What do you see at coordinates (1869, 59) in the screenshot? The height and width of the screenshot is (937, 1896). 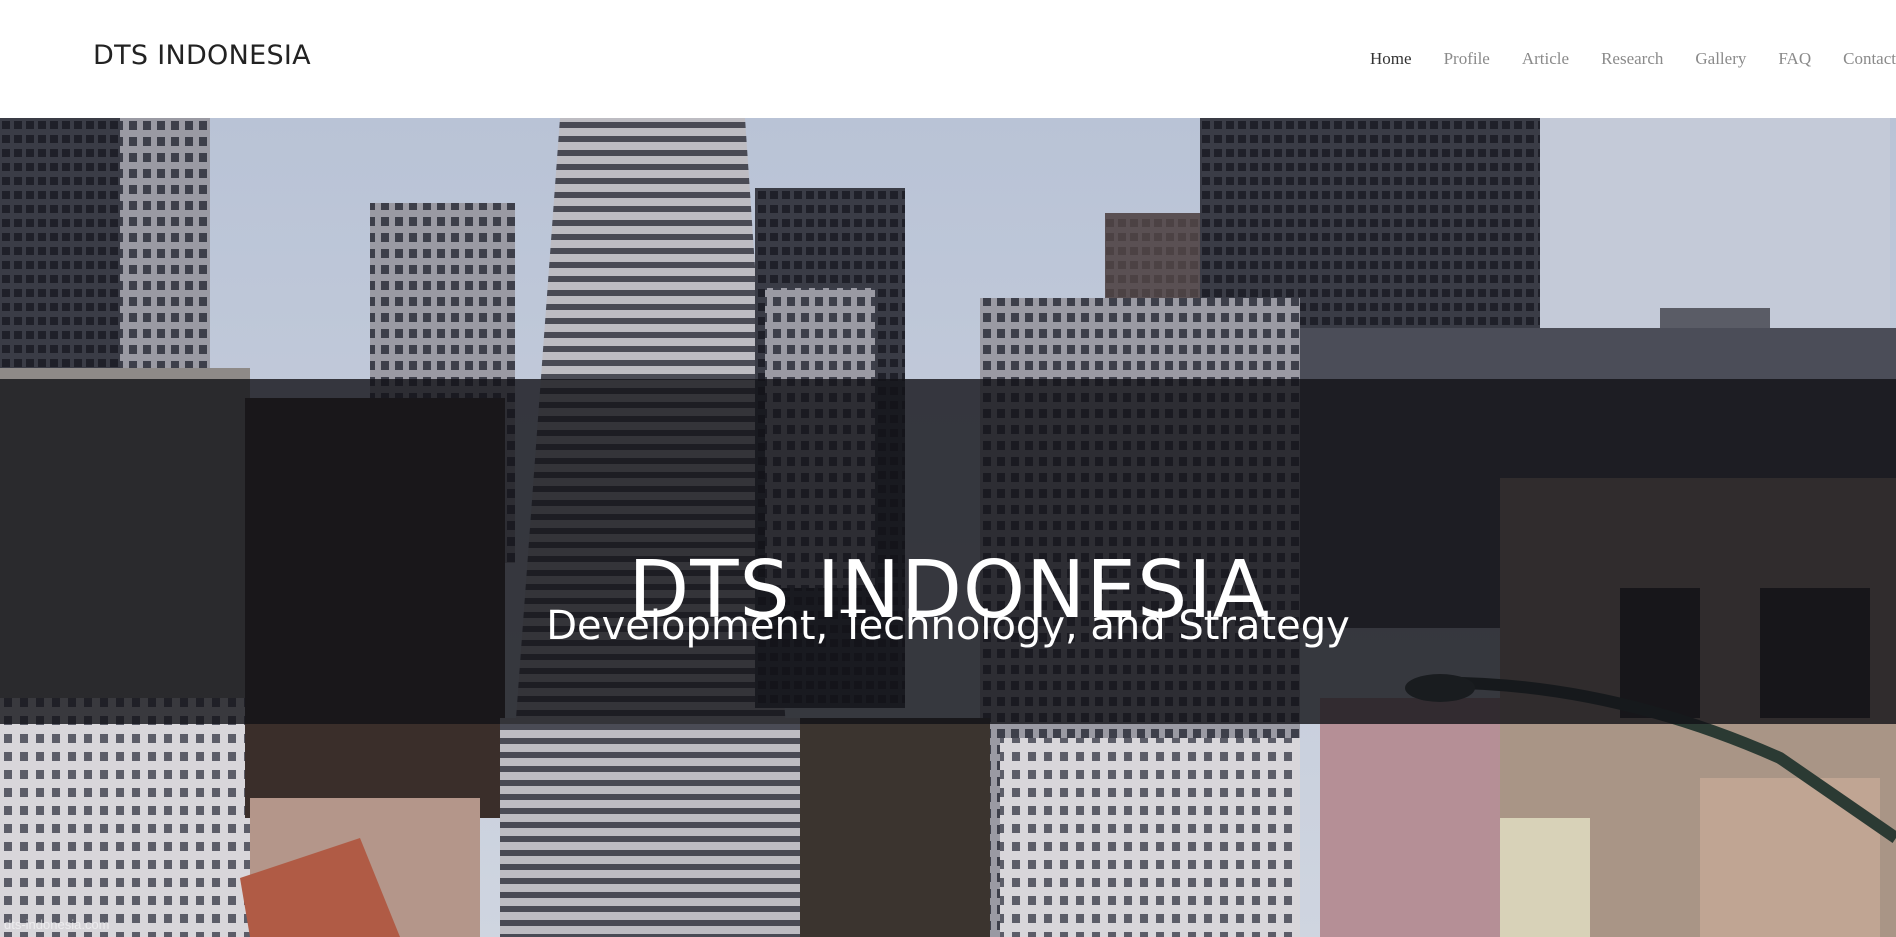 I see `nav-contact: Contact` at bounding box center [1869, 59].